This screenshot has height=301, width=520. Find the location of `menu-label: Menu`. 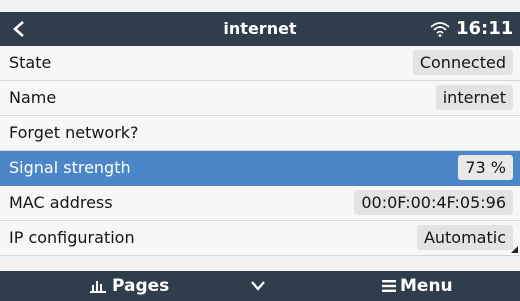

menu-label: Menu is located at coordinates (426, 286).